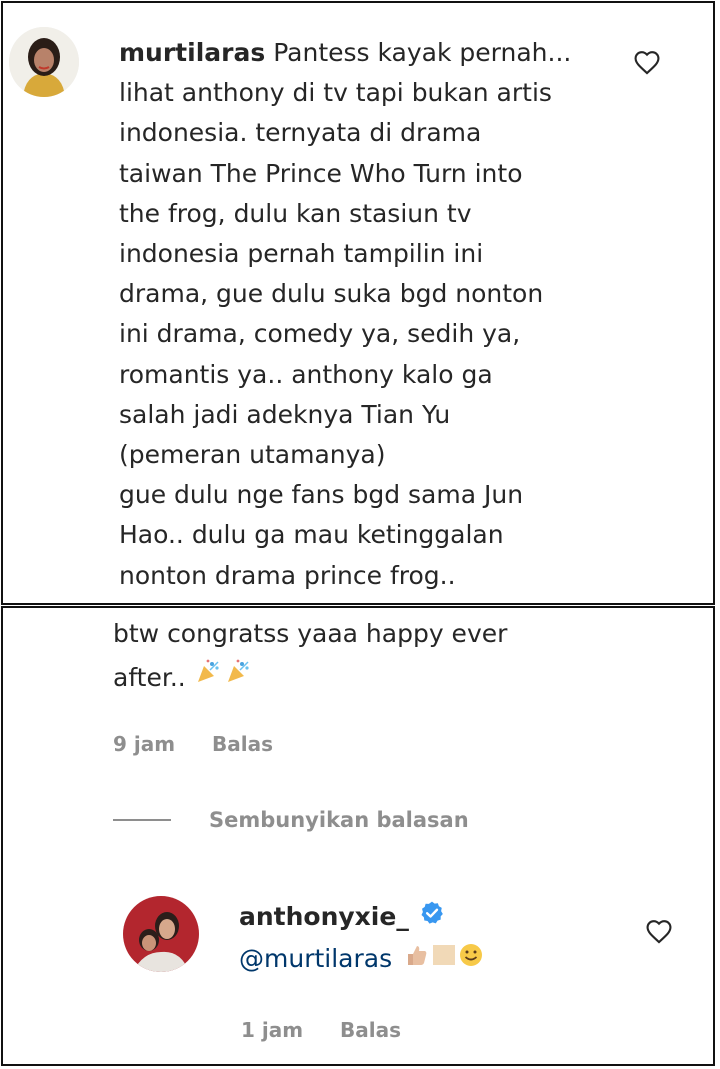  I want to click on hide-replies-button: Sembunyikan balasan, so click(291, 820).